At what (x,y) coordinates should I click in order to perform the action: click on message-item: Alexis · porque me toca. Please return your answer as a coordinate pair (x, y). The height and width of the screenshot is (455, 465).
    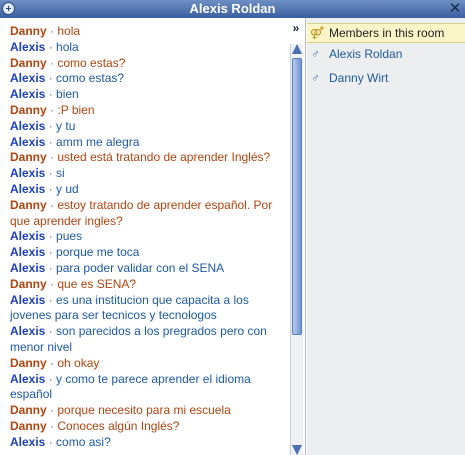
    Looking at the image, I should click on (145, 253).